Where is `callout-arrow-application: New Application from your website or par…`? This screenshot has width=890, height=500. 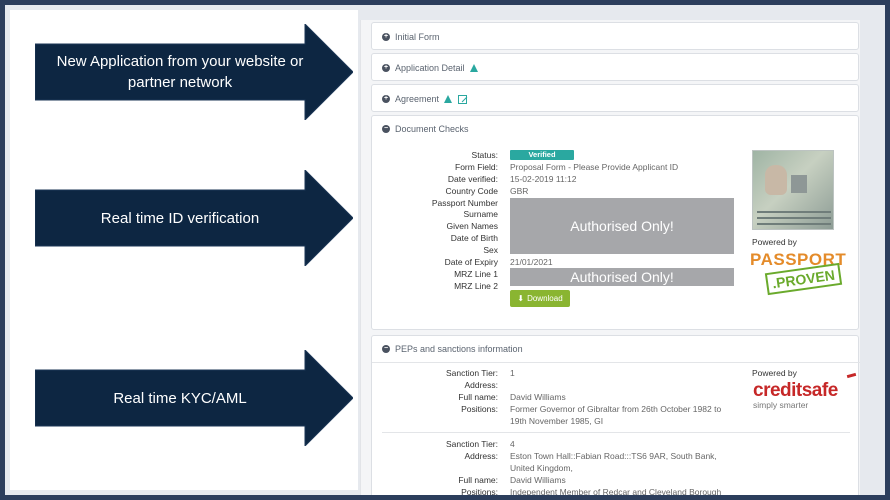
callout-arrow-application: New Application from your website or par… is located at coordinates (194, 72).